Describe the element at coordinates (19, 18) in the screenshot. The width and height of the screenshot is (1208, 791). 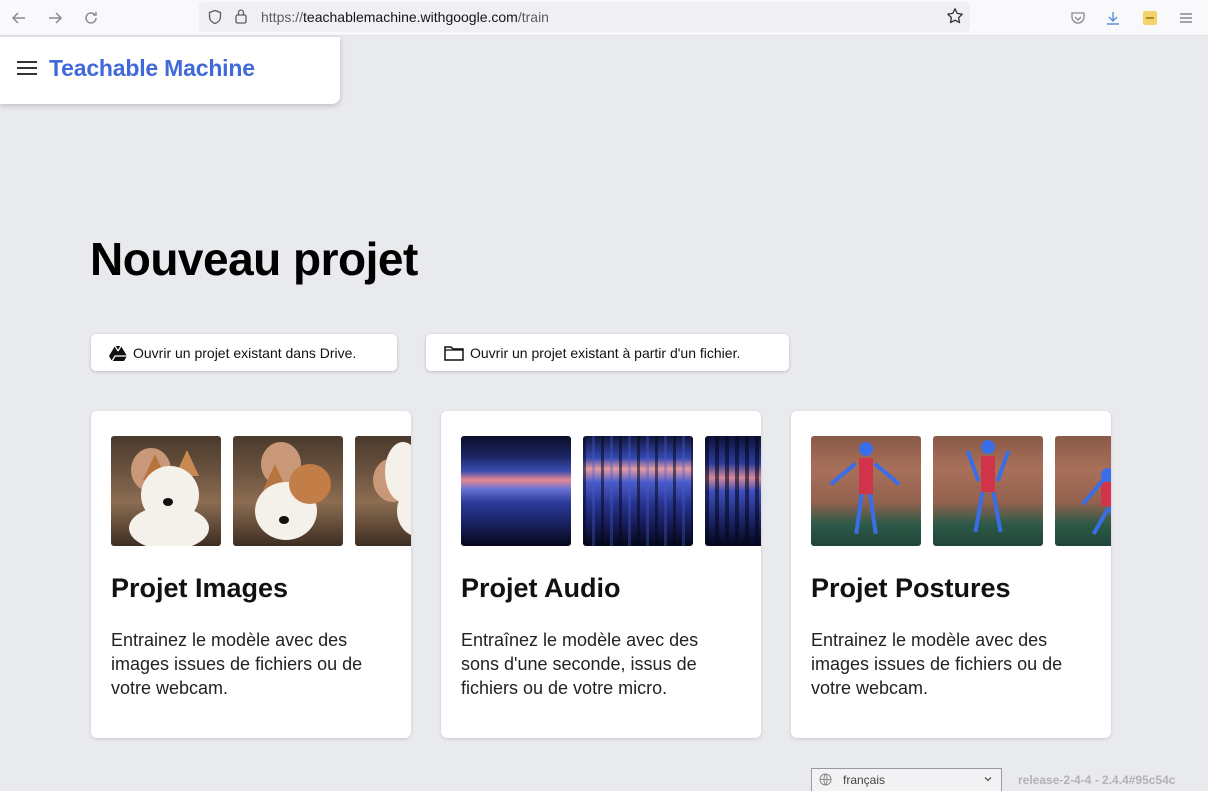
I see `back-arrow-icon` at that location.